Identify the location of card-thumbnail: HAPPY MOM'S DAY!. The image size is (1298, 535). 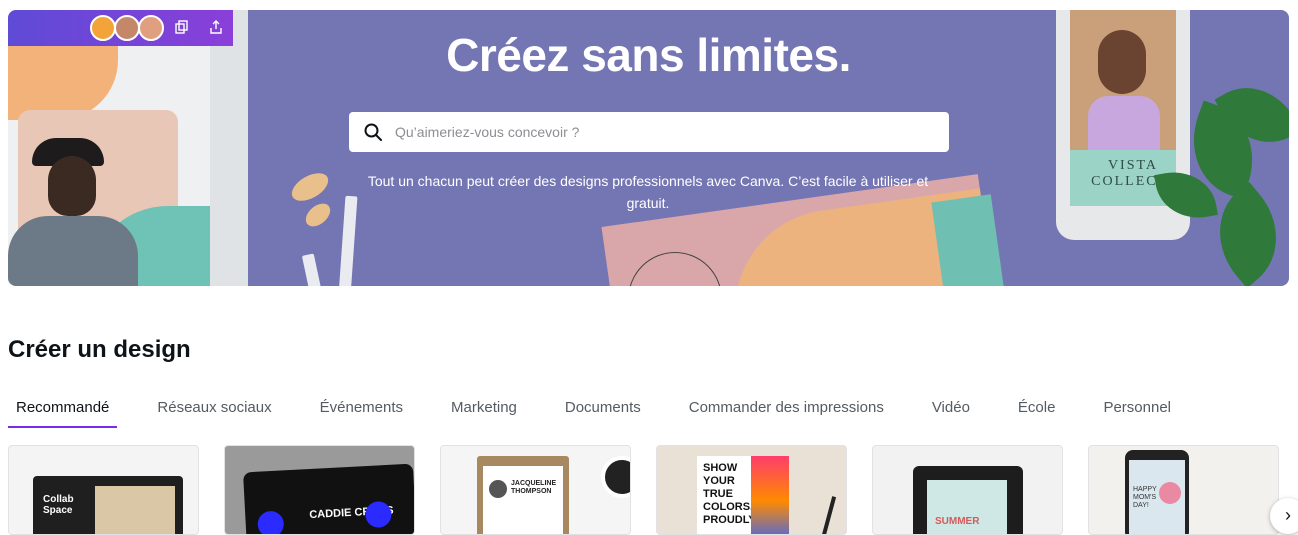
(1183, 490).